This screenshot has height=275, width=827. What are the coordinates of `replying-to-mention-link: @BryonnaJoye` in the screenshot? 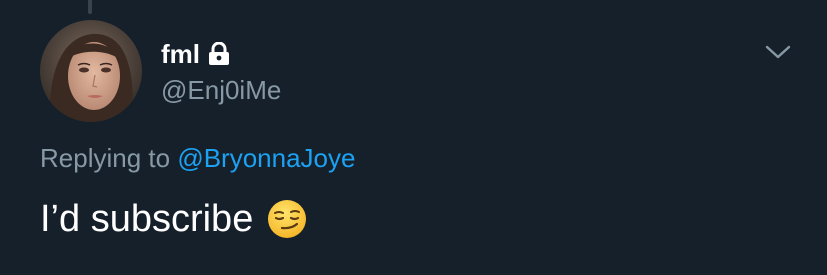 It's located at (266, 158).